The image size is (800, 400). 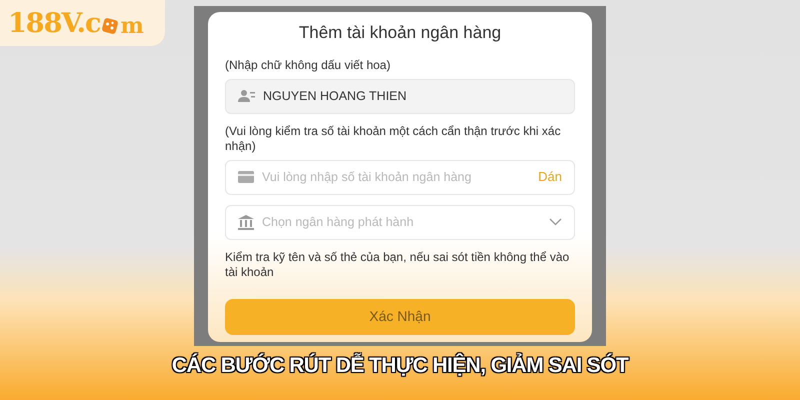 I want to click on paste-button: Dán, so click(x=550, y=177).